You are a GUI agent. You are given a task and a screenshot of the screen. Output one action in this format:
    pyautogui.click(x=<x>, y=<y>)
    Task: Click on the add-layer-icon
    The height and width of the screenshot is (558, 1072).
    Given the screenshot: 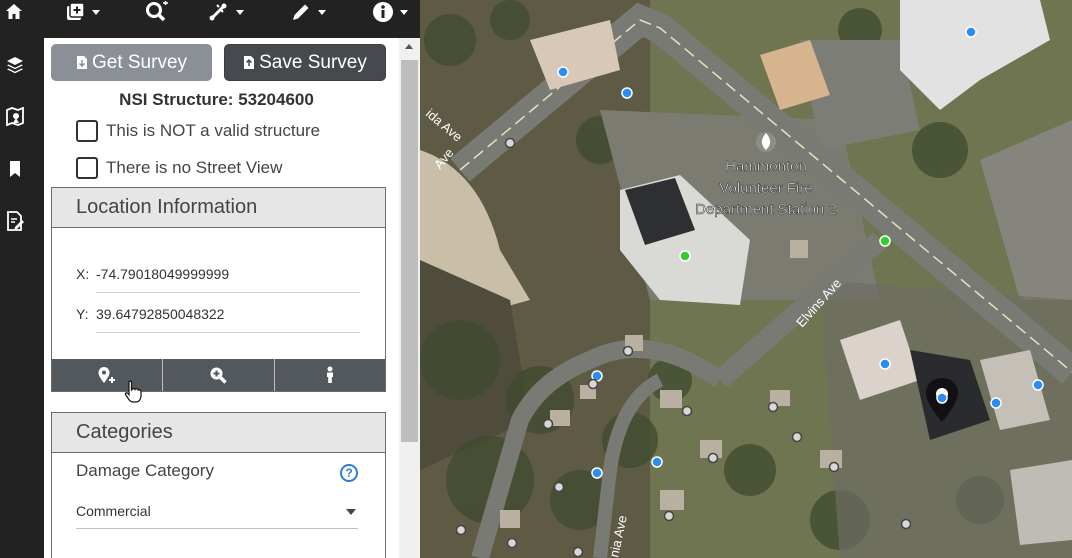 What is the action you would take?
    pyautogui.click(x=76, y=11)
    